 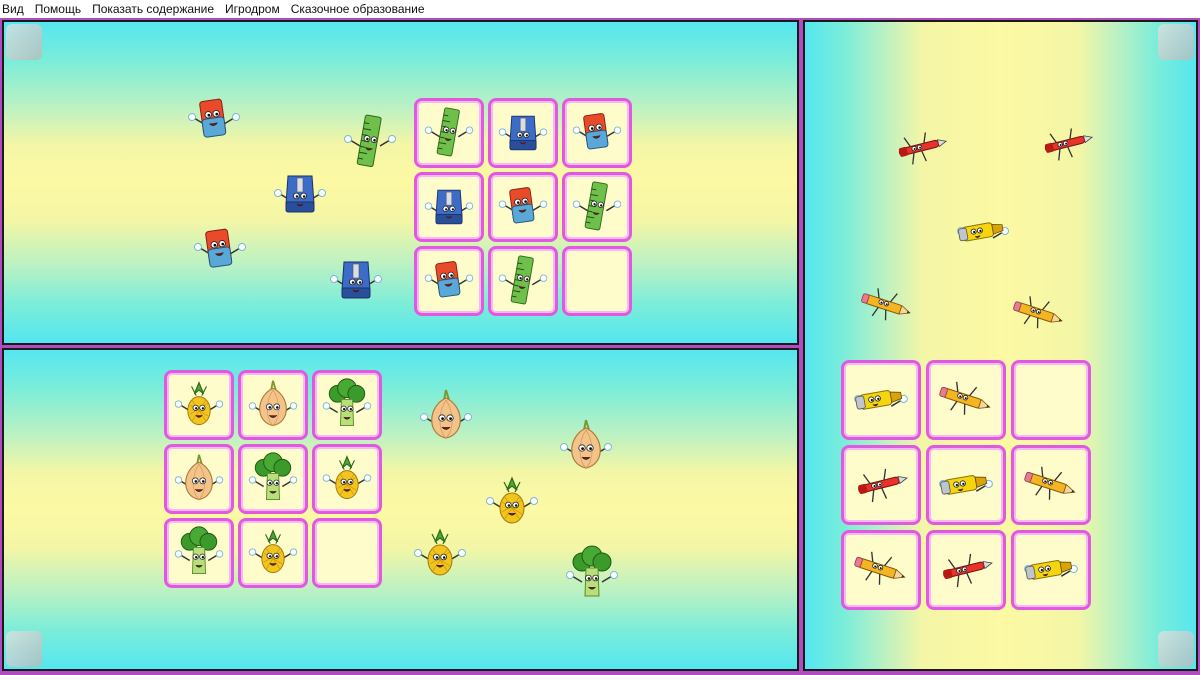 What do you see at coordinates (153, 9) in the screenshot?
I see `menu-item-show-contents: Показать содержание` at bounding box center [153, 9].